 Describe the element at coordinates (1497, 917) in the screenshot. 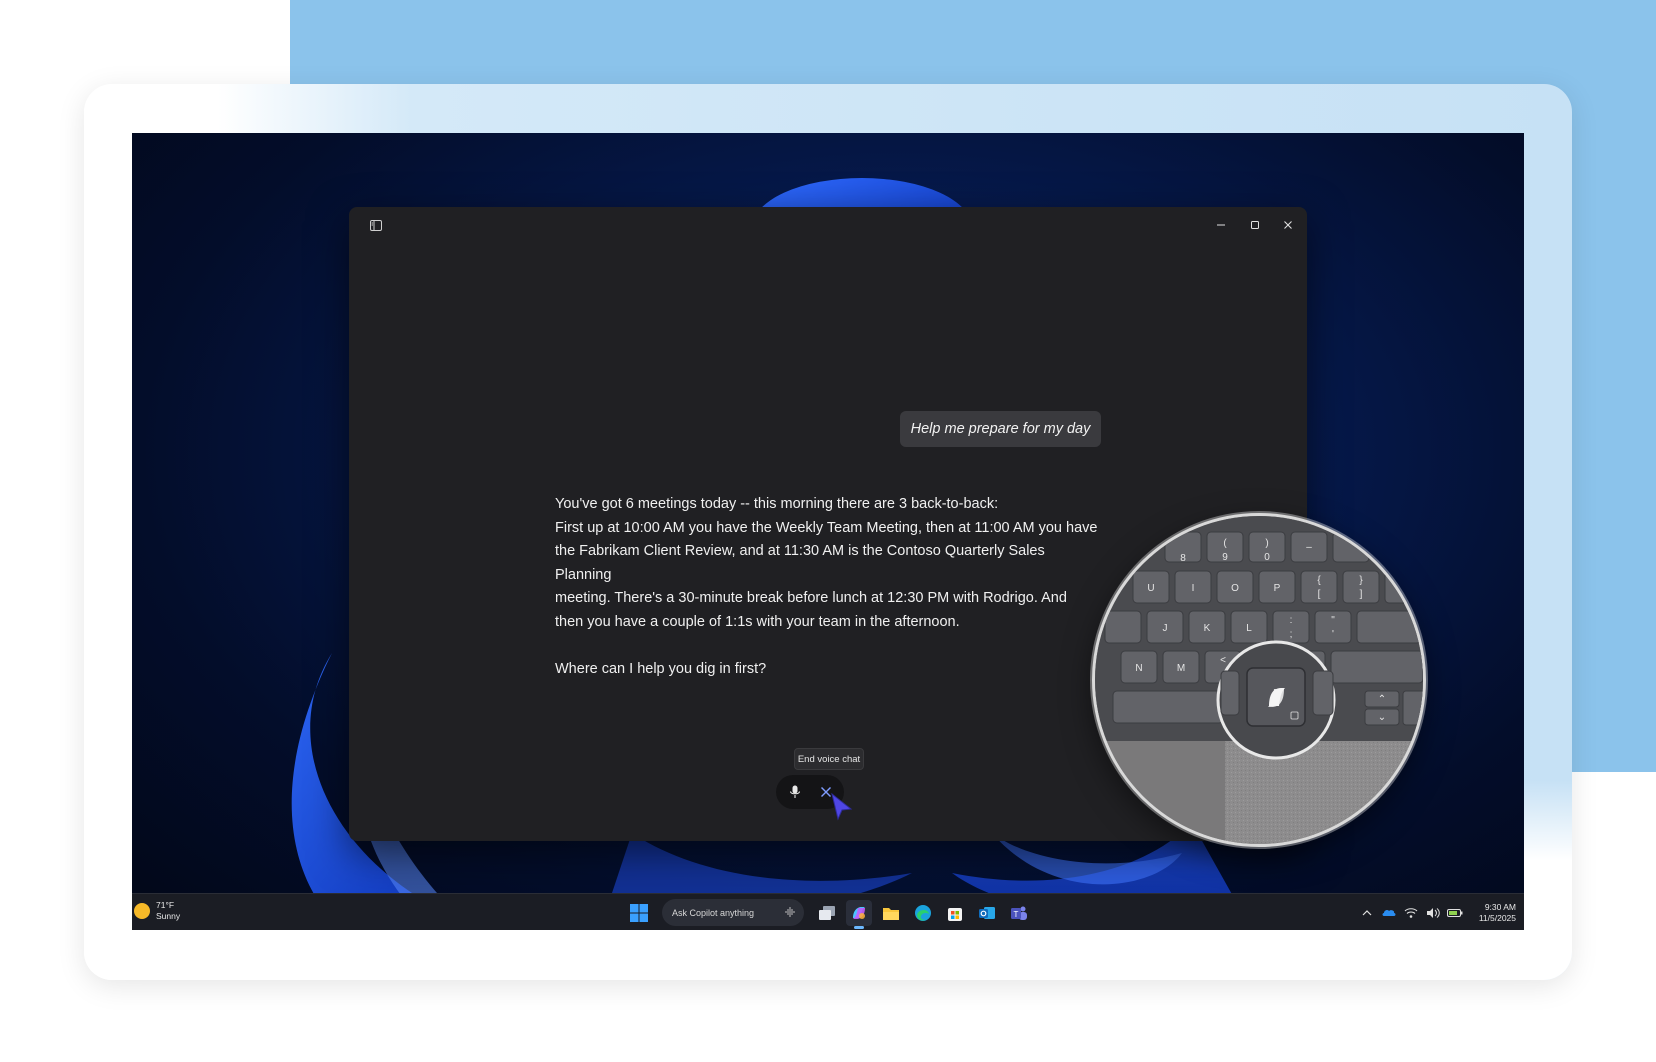

I see `clock-date: 11/5/2025` at that location.